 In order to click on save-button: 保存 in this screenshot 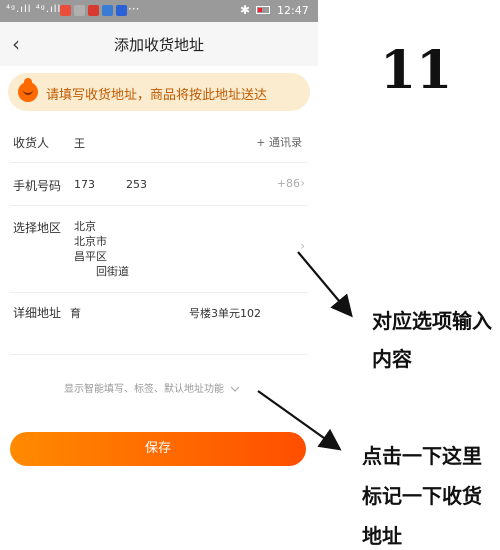, I will do `click(158, 449)`.